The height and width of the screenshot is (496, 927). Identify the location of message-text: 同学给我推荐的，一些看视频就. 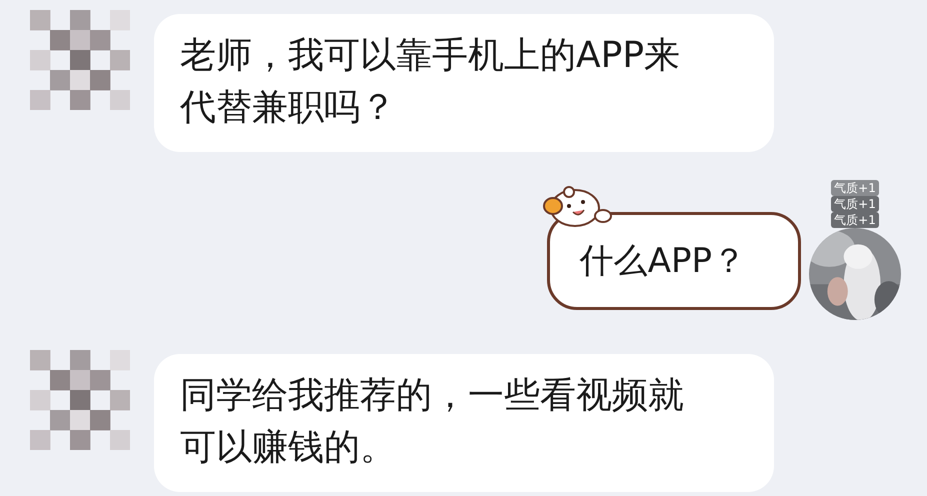
(432, 396).